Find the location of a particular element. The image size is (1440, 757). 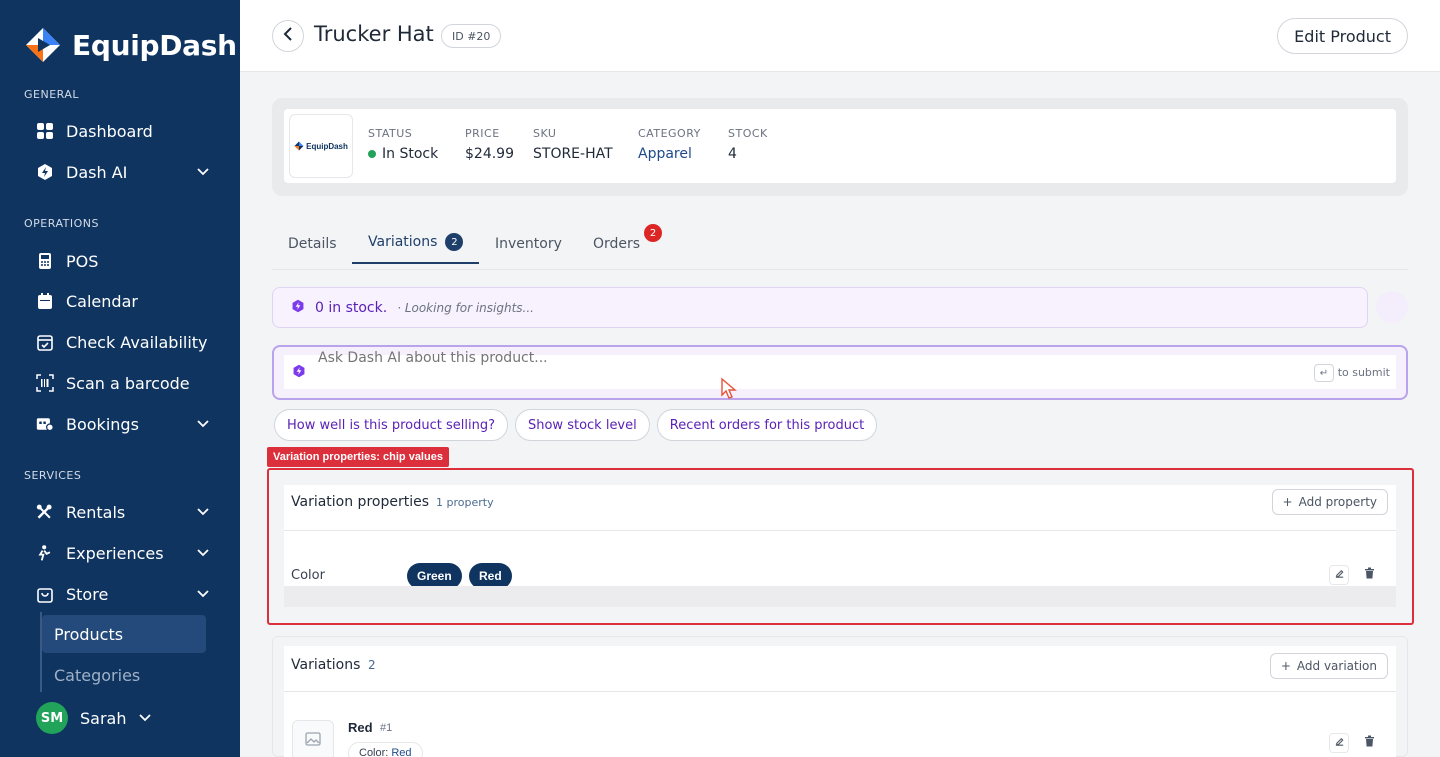

person-activity-icon is located at coordinates (45, 553).